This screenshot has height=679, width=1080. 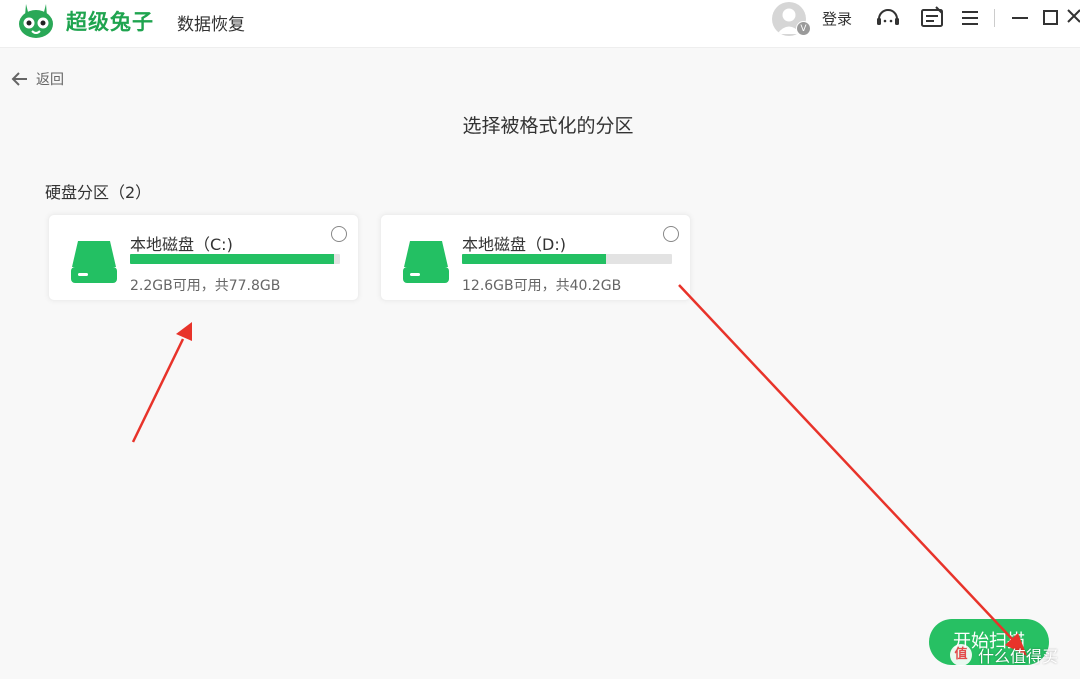 I want to click on rabbit-logo-icon, so click(x=36, y=21).